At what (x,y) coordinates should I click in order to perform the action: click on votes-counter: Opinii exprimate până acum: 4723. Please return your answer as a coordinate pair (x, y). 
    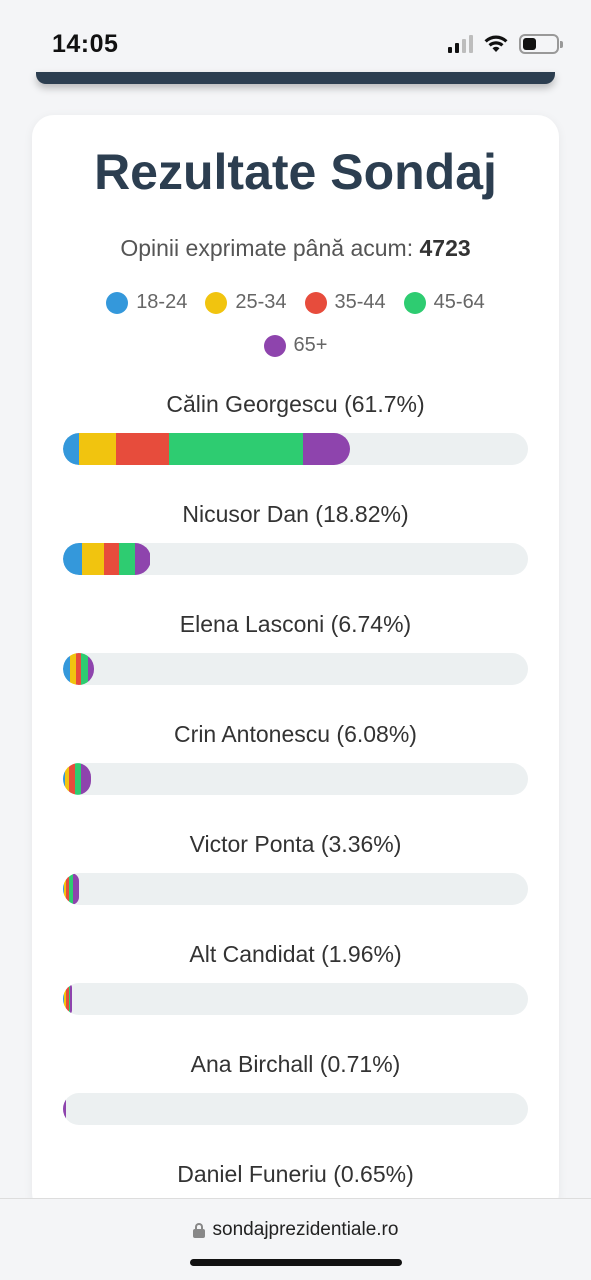
    Looking at the image, I should click on (295, 248).